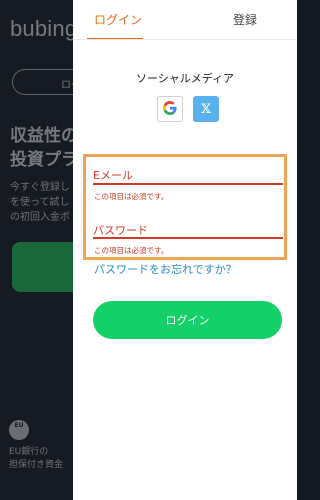  What do you see at coordinates (120, 230) in the screenshot?
I see `password-field-label: パスワード` at bounding box center [120, 230].